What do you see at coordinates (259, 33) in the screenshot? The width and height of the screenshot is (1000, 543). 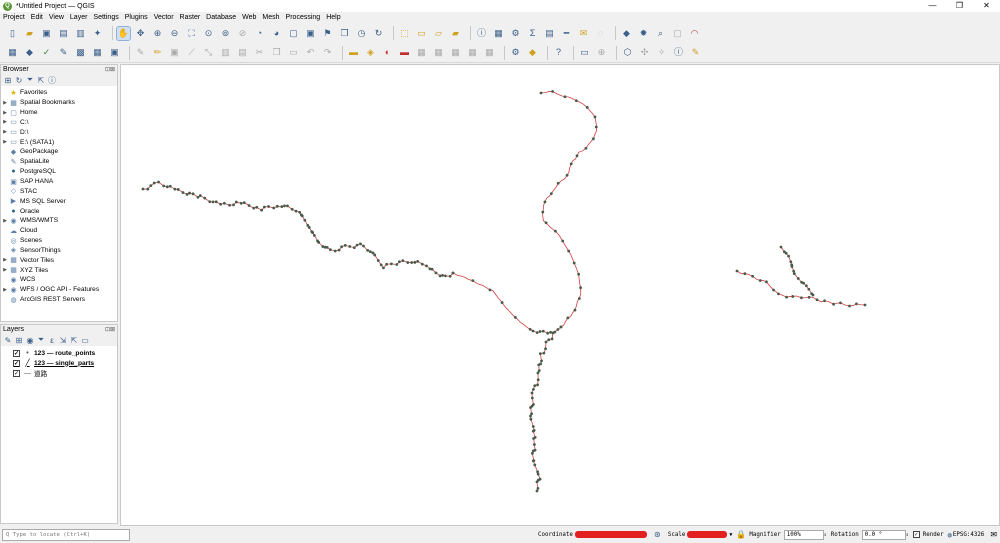 I see `zoom-last-icon: ◔` at bounding box center [259, 33].